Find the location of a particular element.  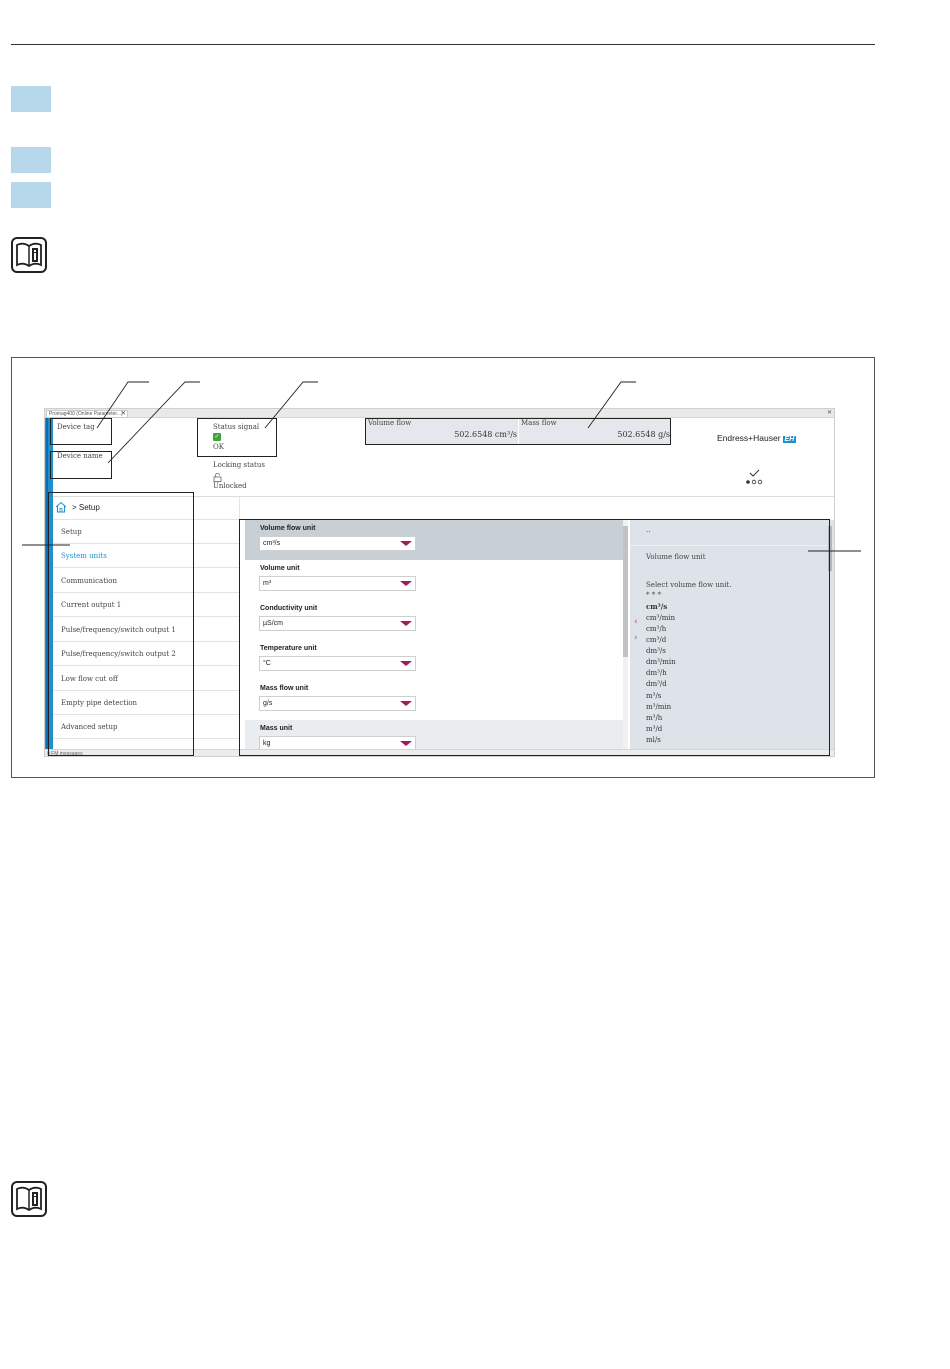

brand-logo: Endress+Hauser EH is located at coordinates (757, 438).